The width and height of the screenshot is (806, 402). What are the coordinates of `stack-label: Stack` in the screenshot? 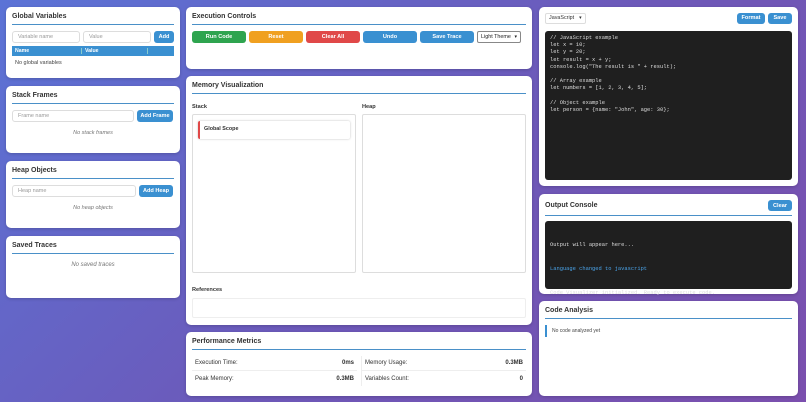 It's located at (199, 107).